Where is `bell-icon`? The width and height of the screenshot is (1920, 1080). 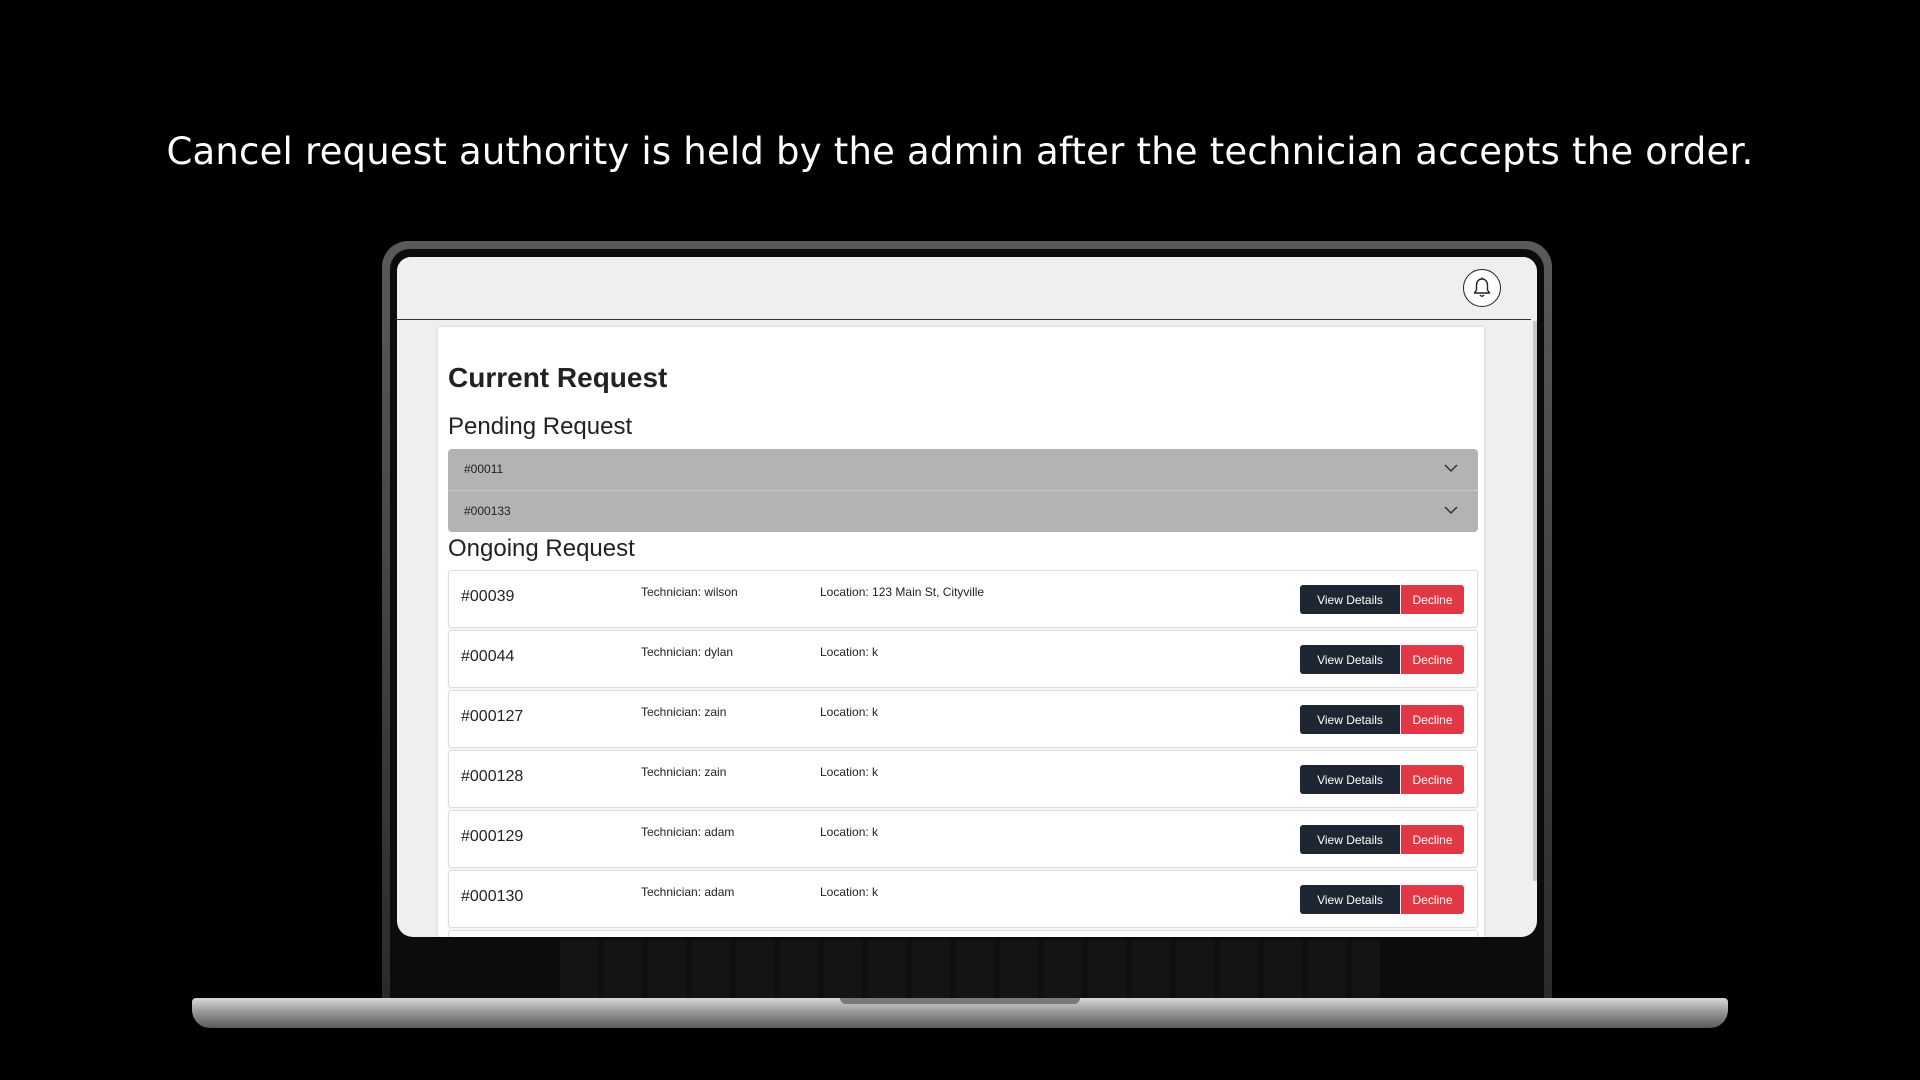
bell-icon is located at coordinates (1482, 287).